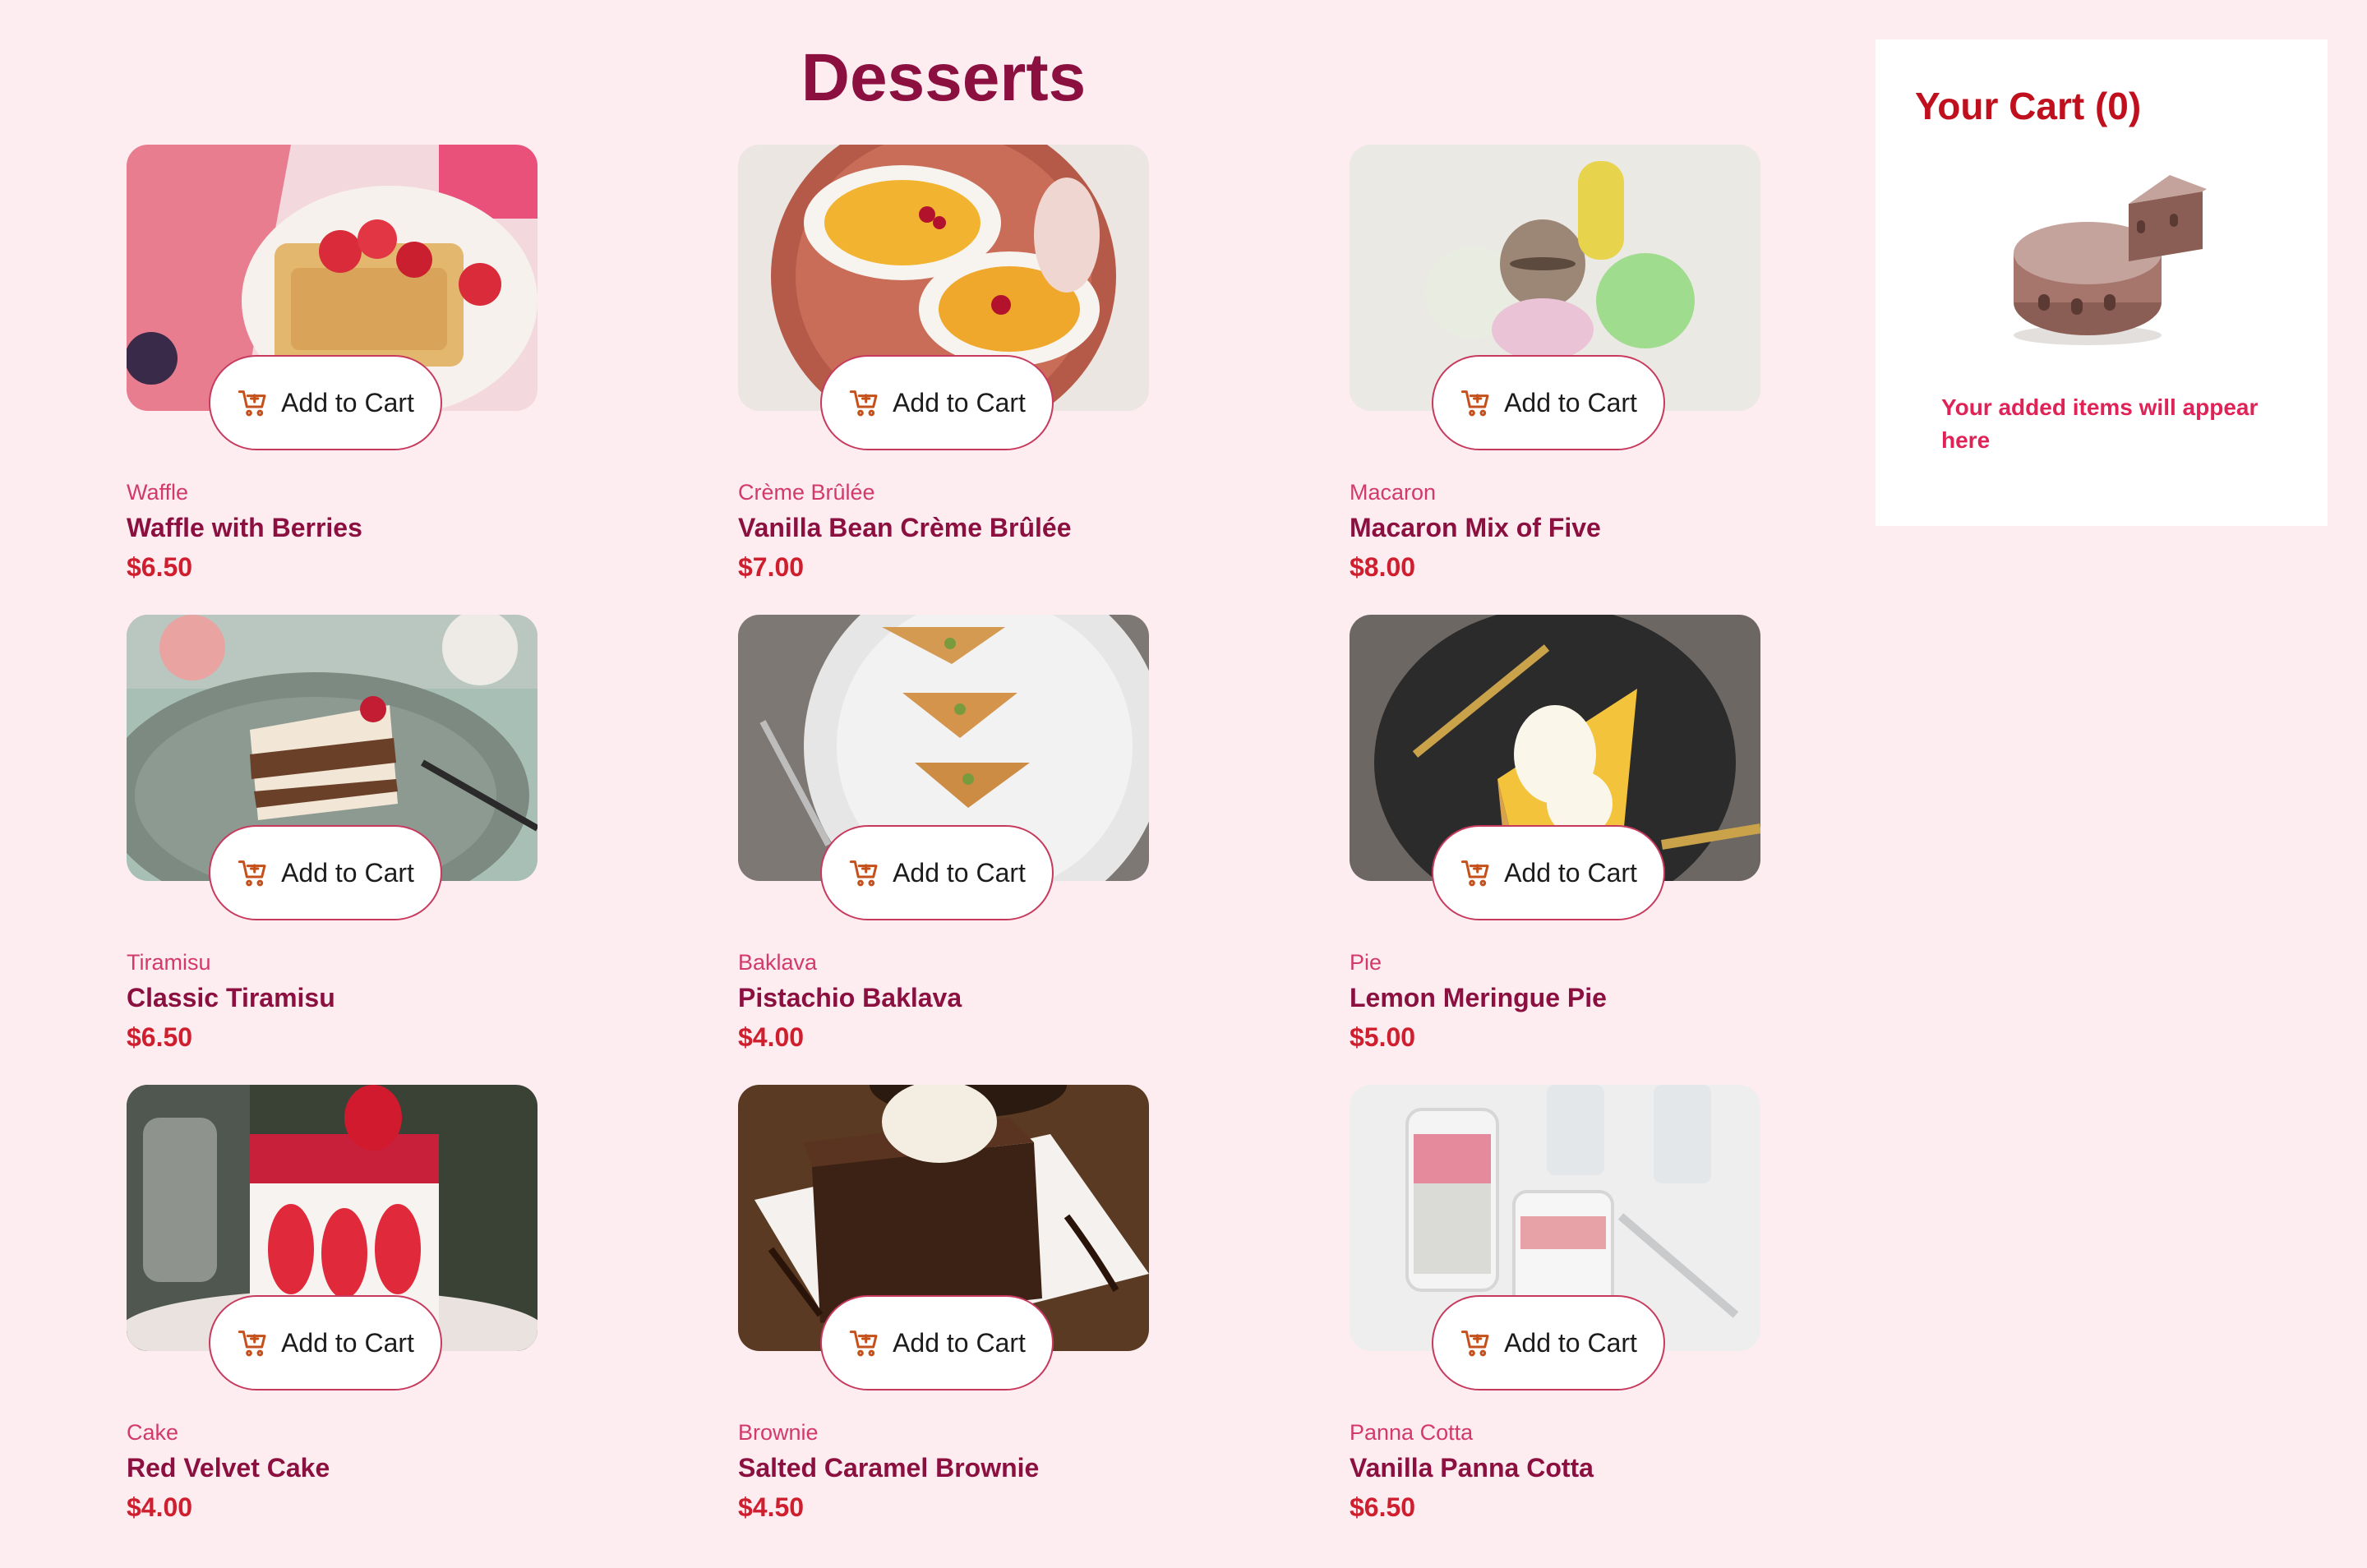 The image size is (2367, 1568). I want to click on product-category: Waffle, so click(158, 492).